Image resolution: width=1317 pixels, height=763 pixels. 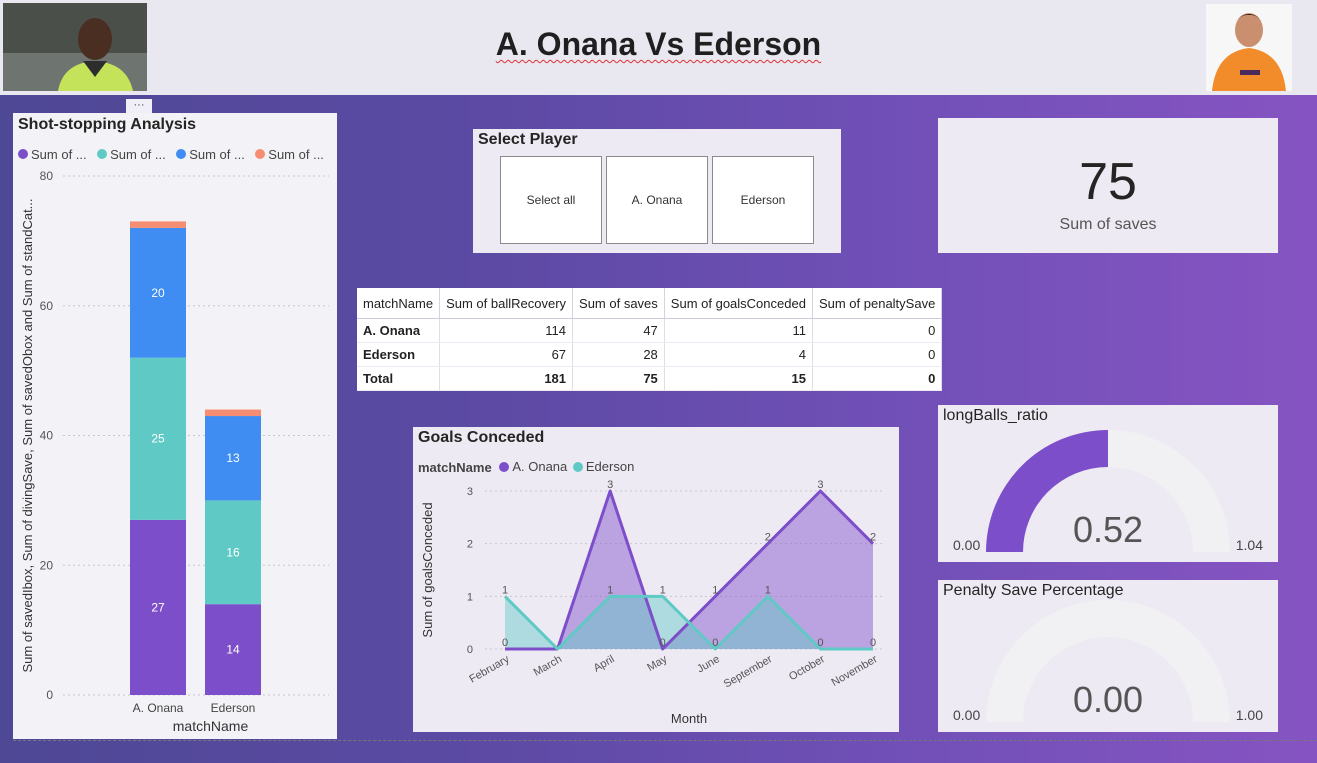 I want to click on saves-kpi-card: 75 Sum of saves, so click(x=1108, y=185).